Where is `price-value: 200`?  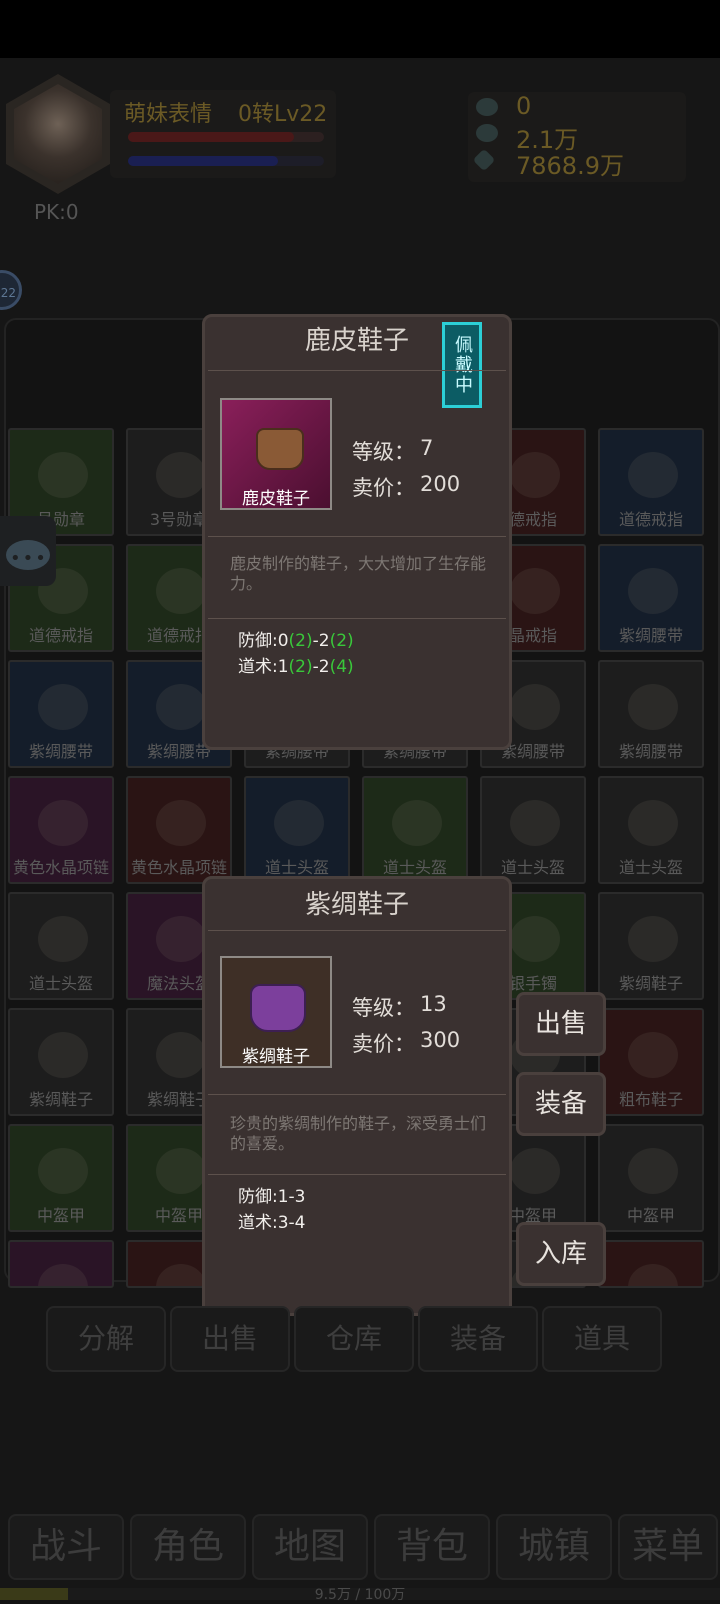 price-value: 200 is located at coordinates (440, 484).